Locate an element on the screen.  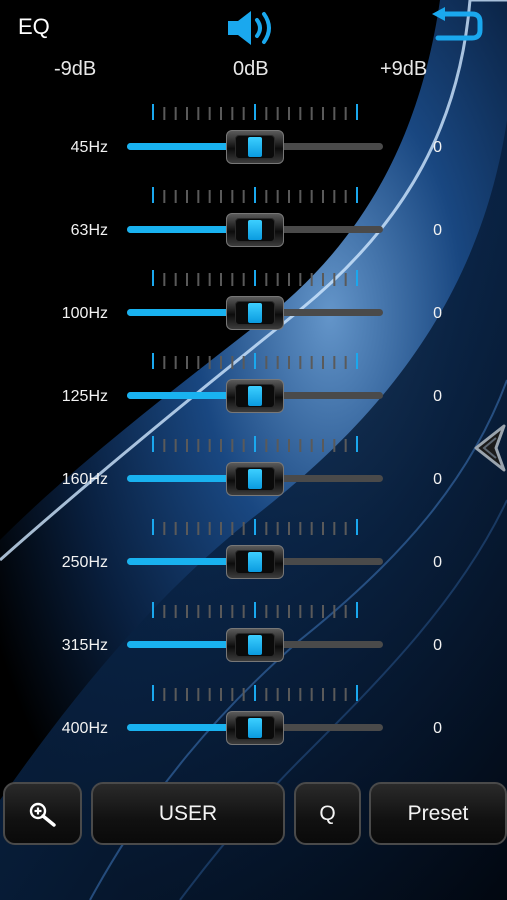
band-frequency-label: 250Hz is located at coordinates (84, 562).